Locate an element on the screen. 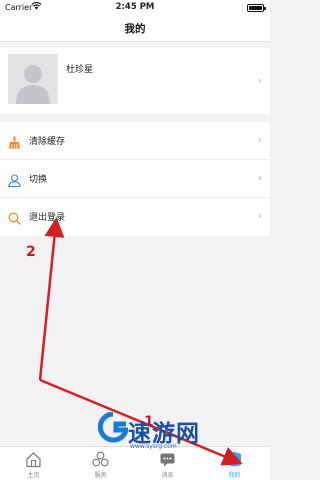 The width and height of the screenshot is (320, 480). tab-me: 我的 is located at coordinates (234, 463).